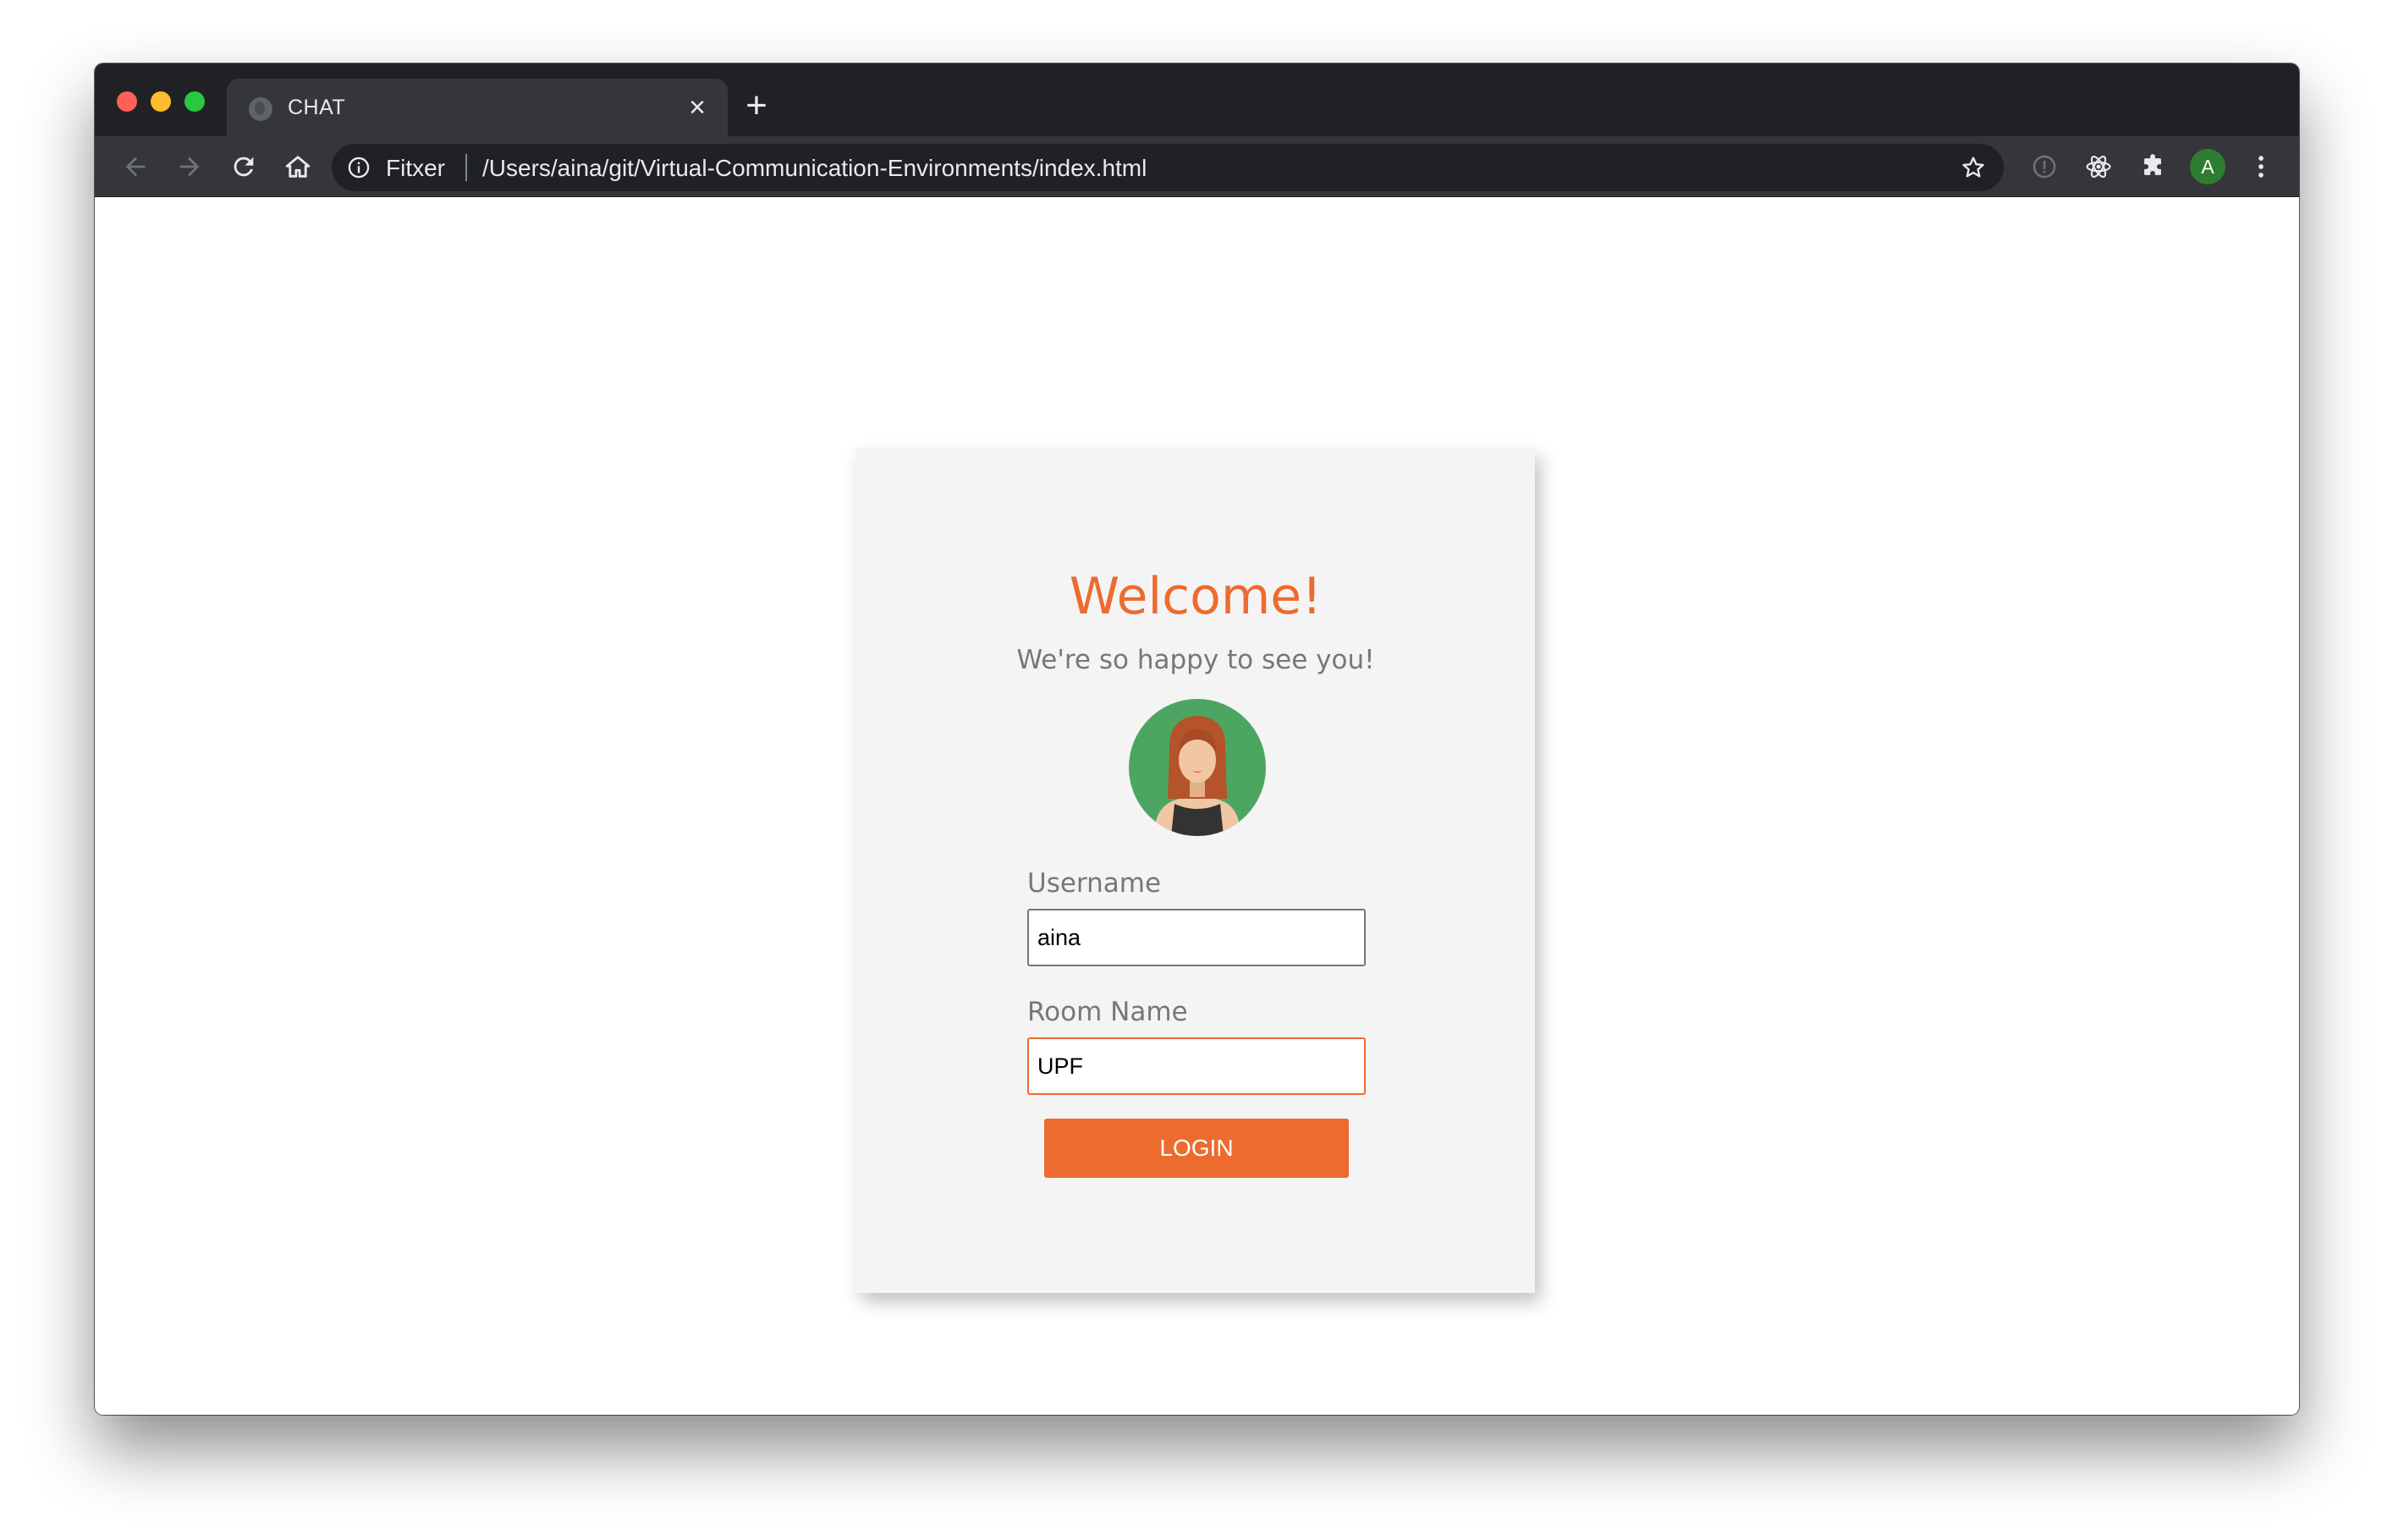 The width and height of the screenshot is (2393, 1540). What do you see at coordinates (1197, 99) in the screenshot?
I see `tab-strip: CHAT × +` at bounding box center [1197, 99].